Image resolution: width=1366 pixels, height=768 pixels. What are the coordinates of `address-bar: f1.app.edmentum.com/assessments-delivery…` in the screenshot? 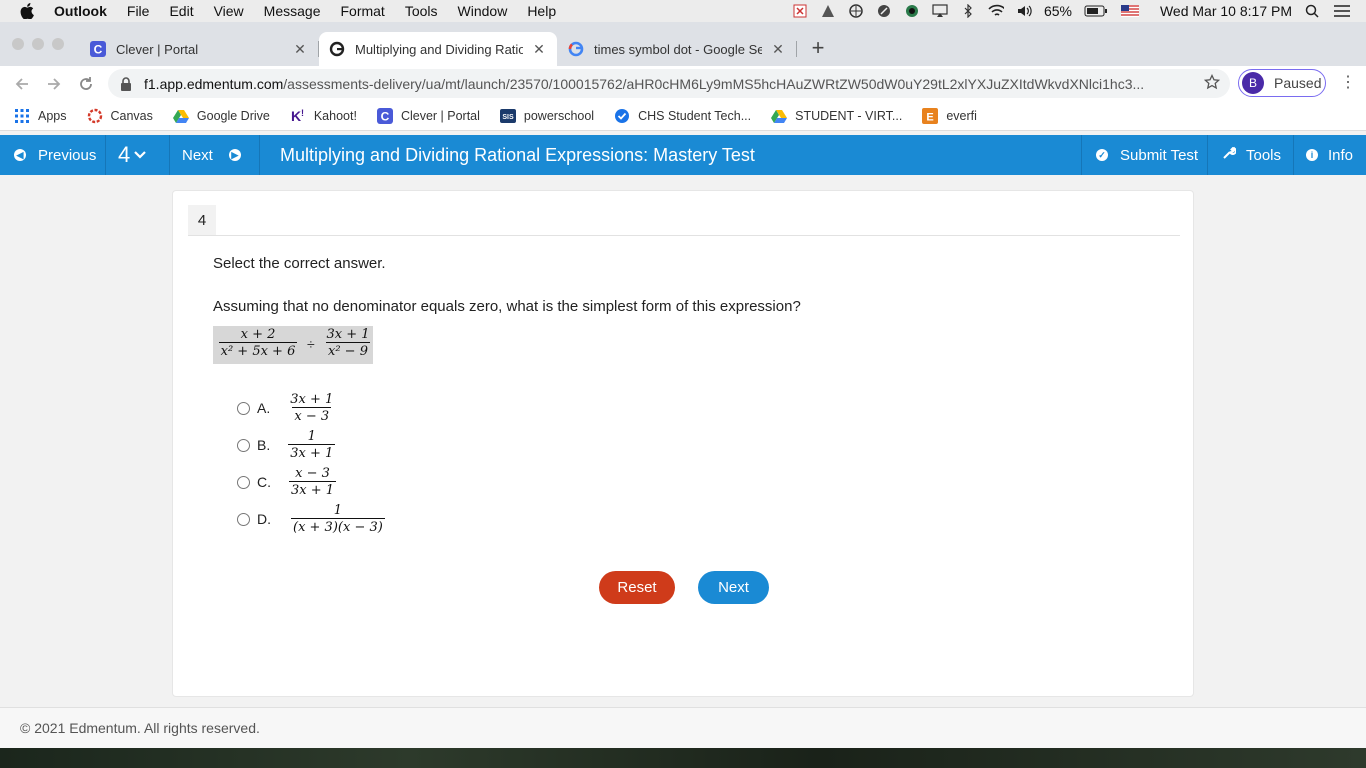 It's located at (669, 83).